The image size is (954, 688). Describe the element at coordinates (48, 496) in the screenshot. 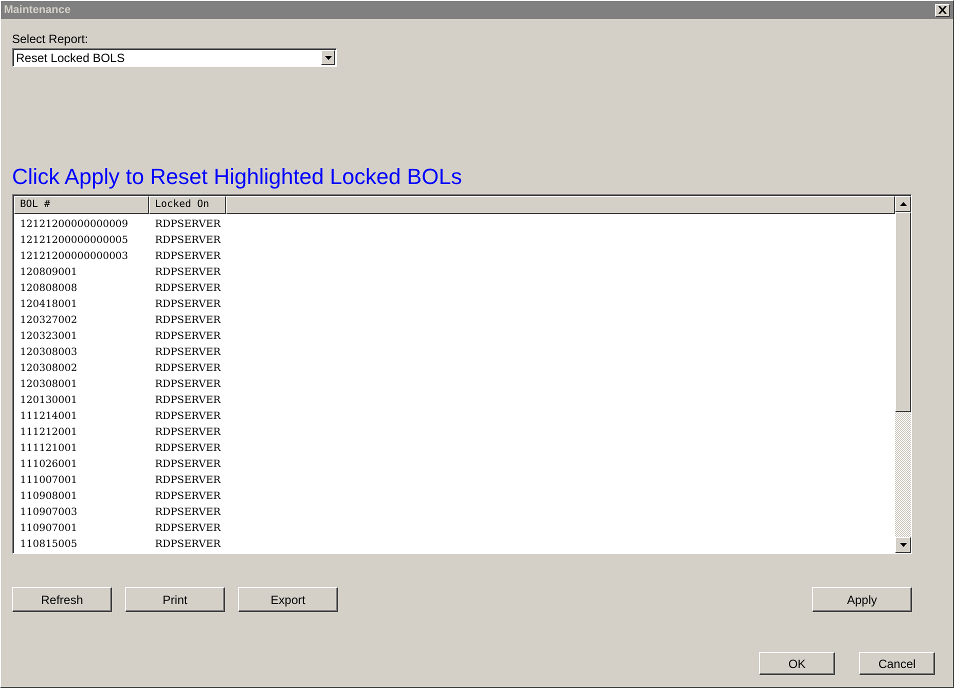

I see `table-cell-text: 110908001` at that location.